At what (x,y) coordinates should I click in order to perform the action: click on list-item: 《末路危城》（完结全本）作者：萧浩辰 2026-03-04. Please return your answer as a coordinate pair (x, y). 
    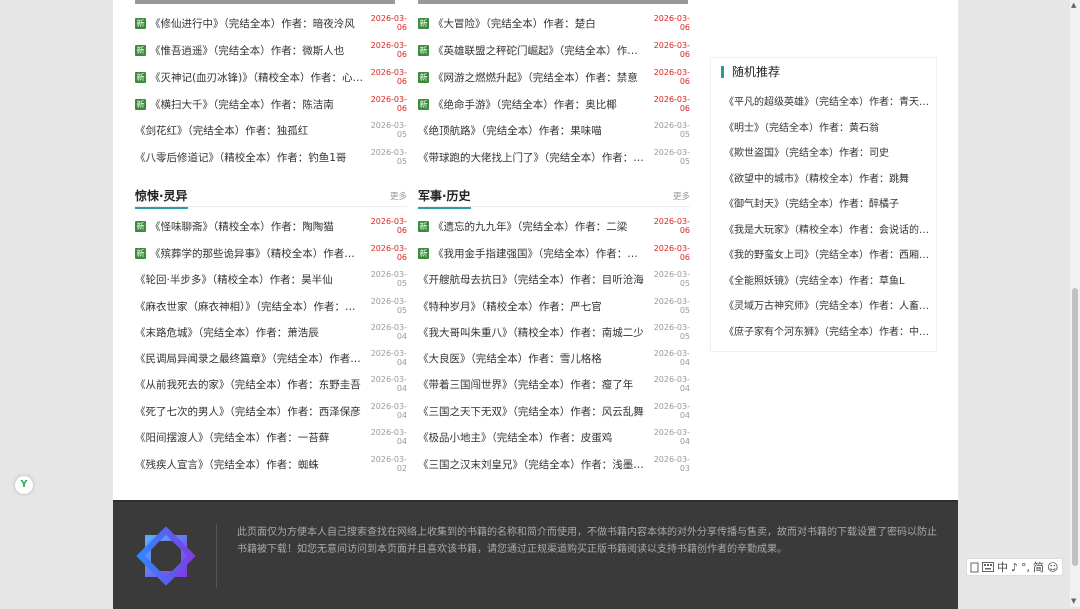
    Looking at the image, I should click on (271, 332).